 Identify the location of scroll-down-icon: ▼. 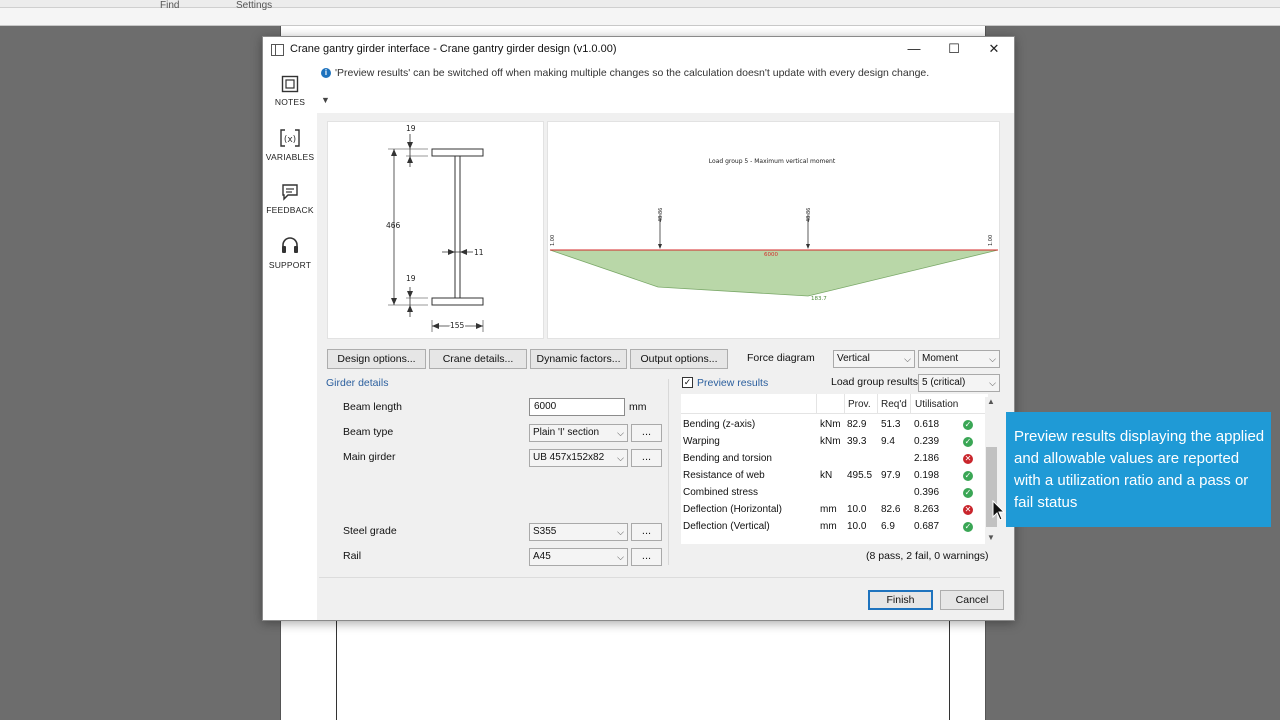
(991, 537).